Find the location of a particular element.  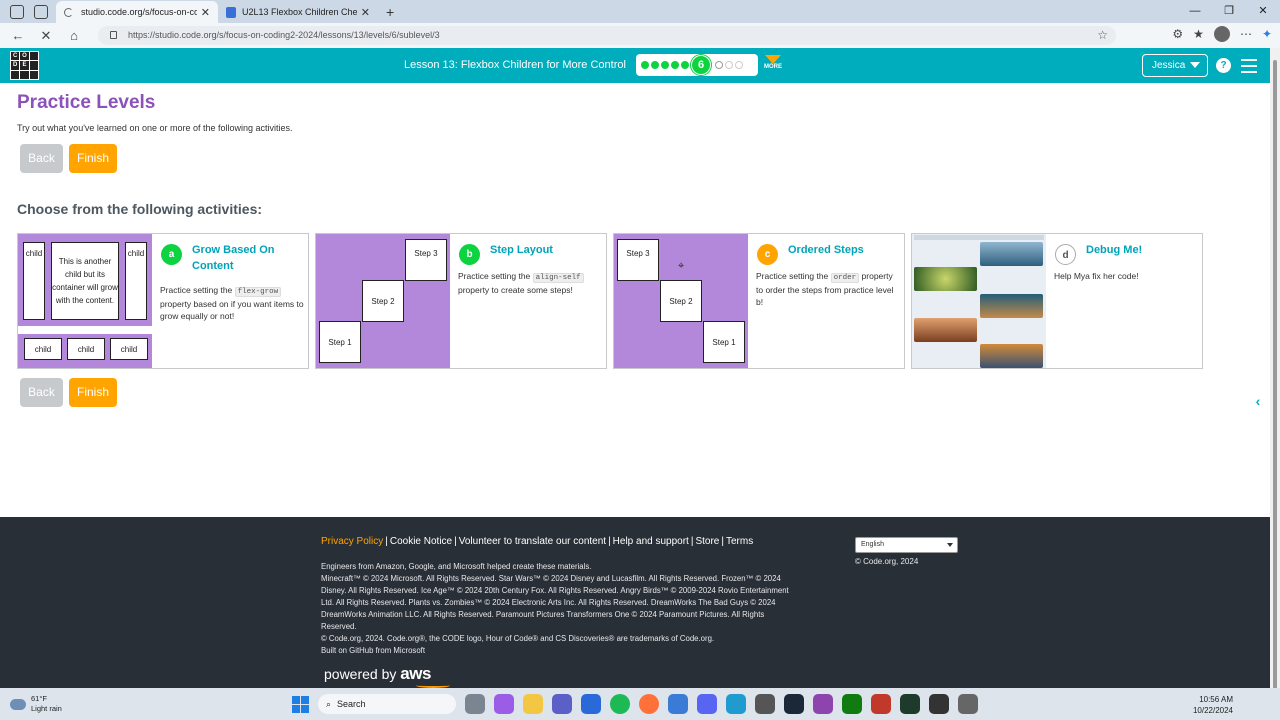

finish-button-bottom: Finish is located at coordinates (93, 392).